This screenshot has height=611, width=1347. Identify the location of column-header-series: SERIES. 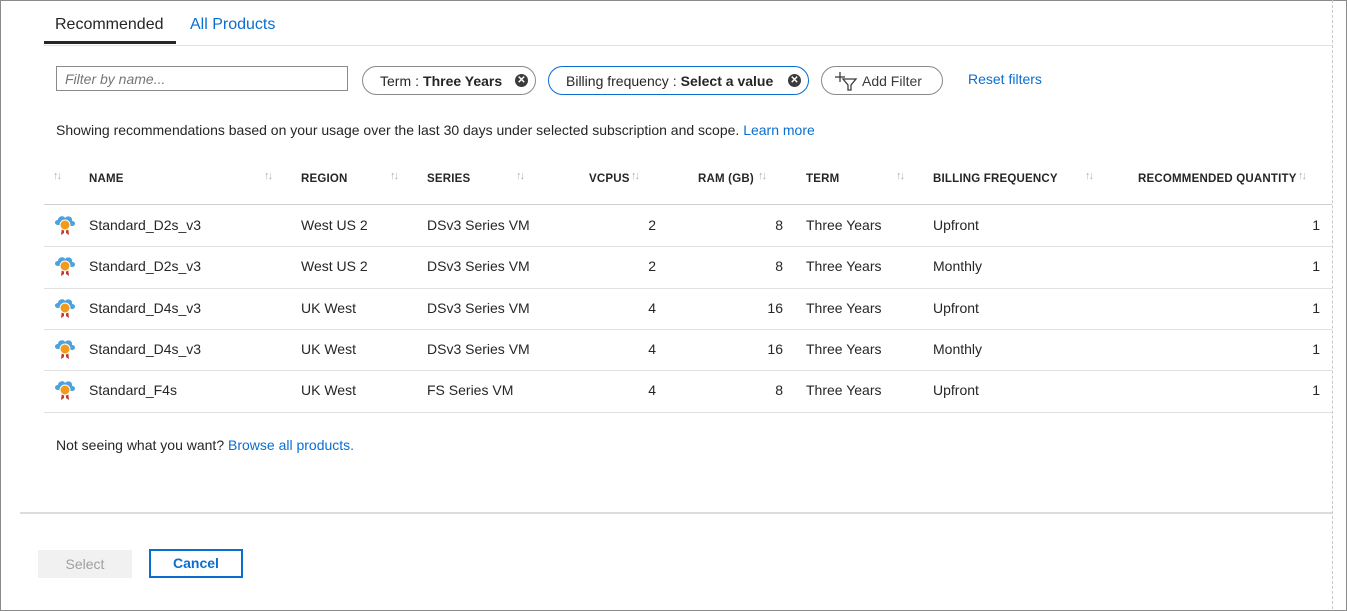
(448, 179).